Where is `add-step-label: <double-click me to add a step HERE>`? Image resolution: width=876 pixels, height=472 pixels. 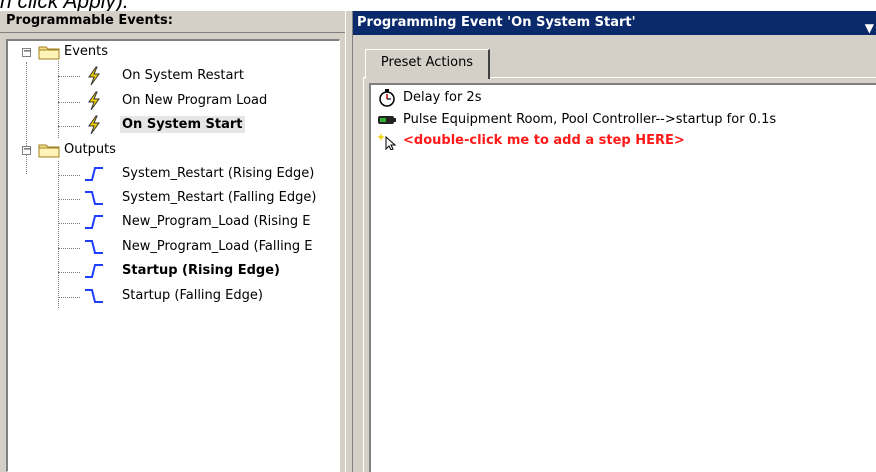
add-step-label: <double-click me to add a step HERE> is located at coordinates (544, 140).